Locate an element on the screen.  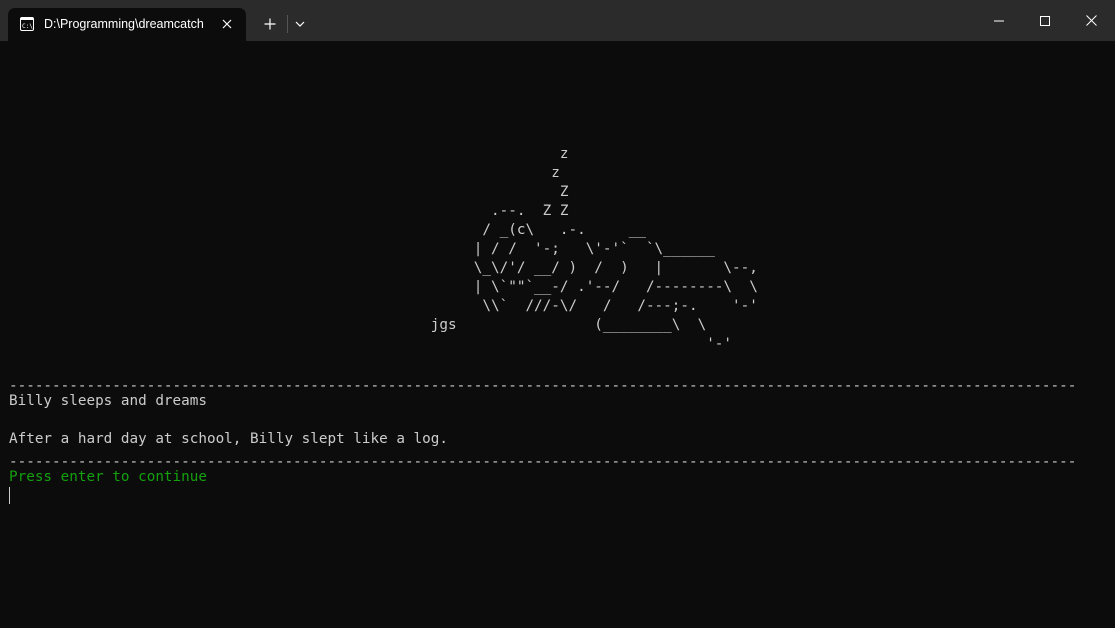
ascii-art-line: | \`""`__-/ .'--/ /--------\ \ is located at coordinates (383, 287).